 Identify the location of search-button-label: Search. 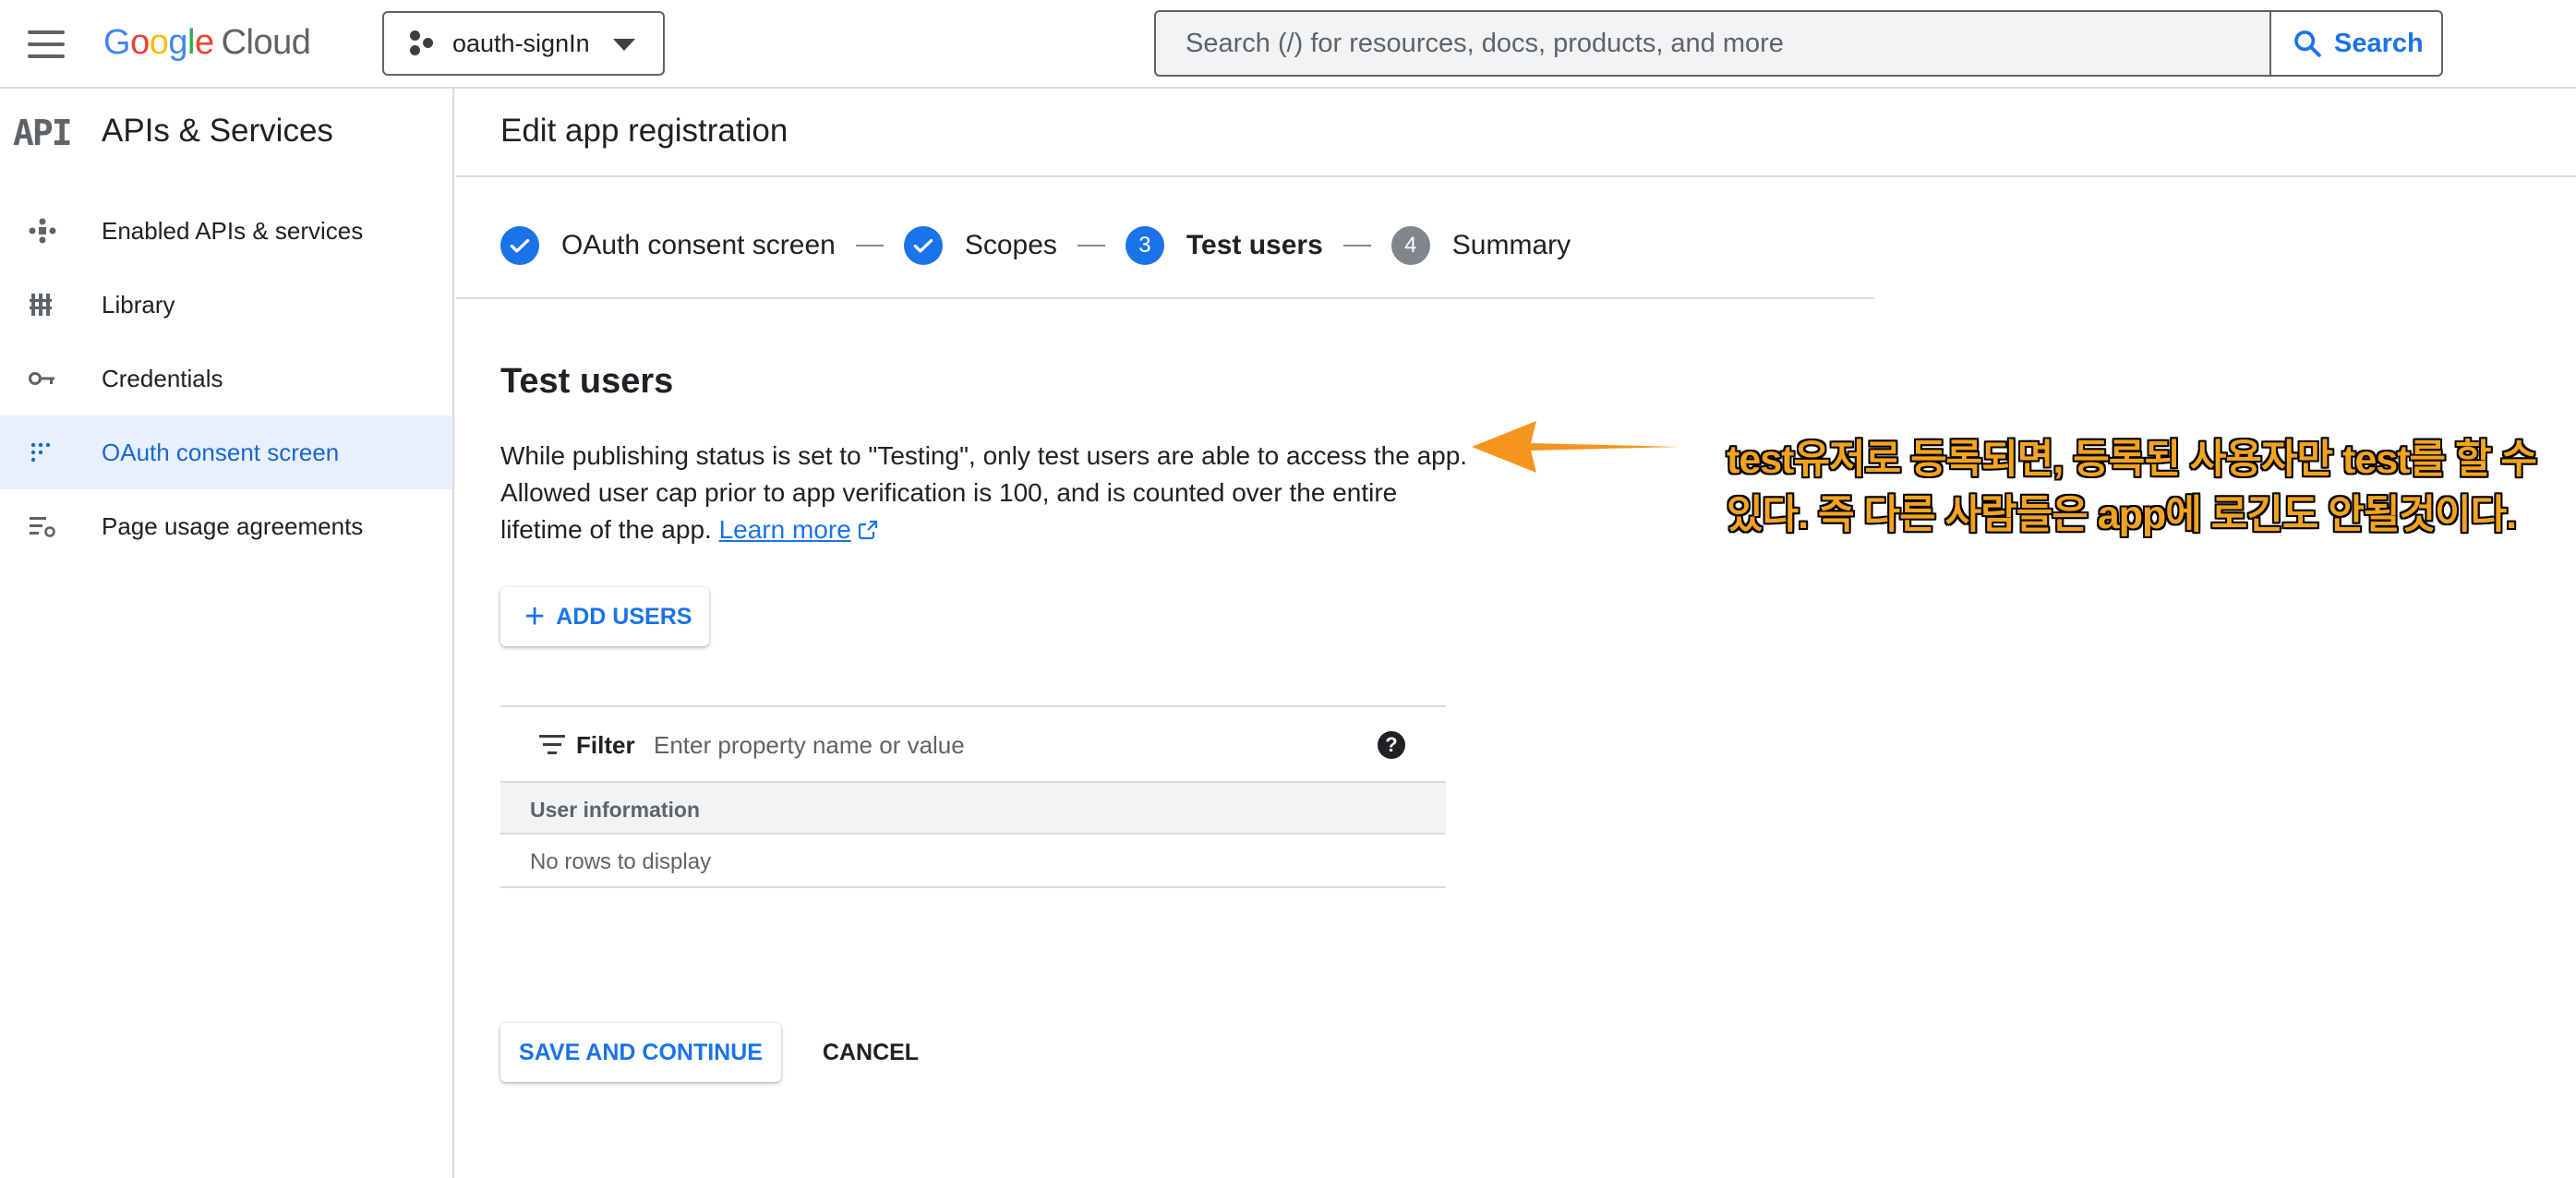
(2379, 43).